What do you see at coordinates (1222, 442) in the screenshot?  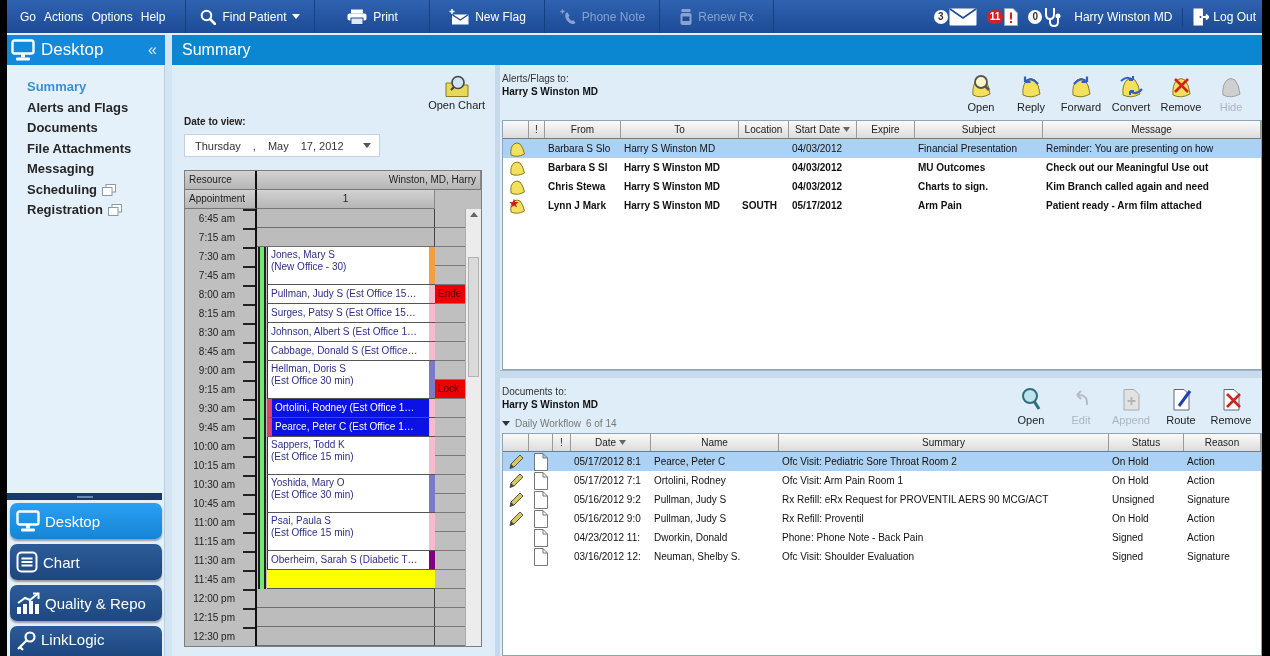 I see `column-header: Reason` at bounding box center [1222, 442].